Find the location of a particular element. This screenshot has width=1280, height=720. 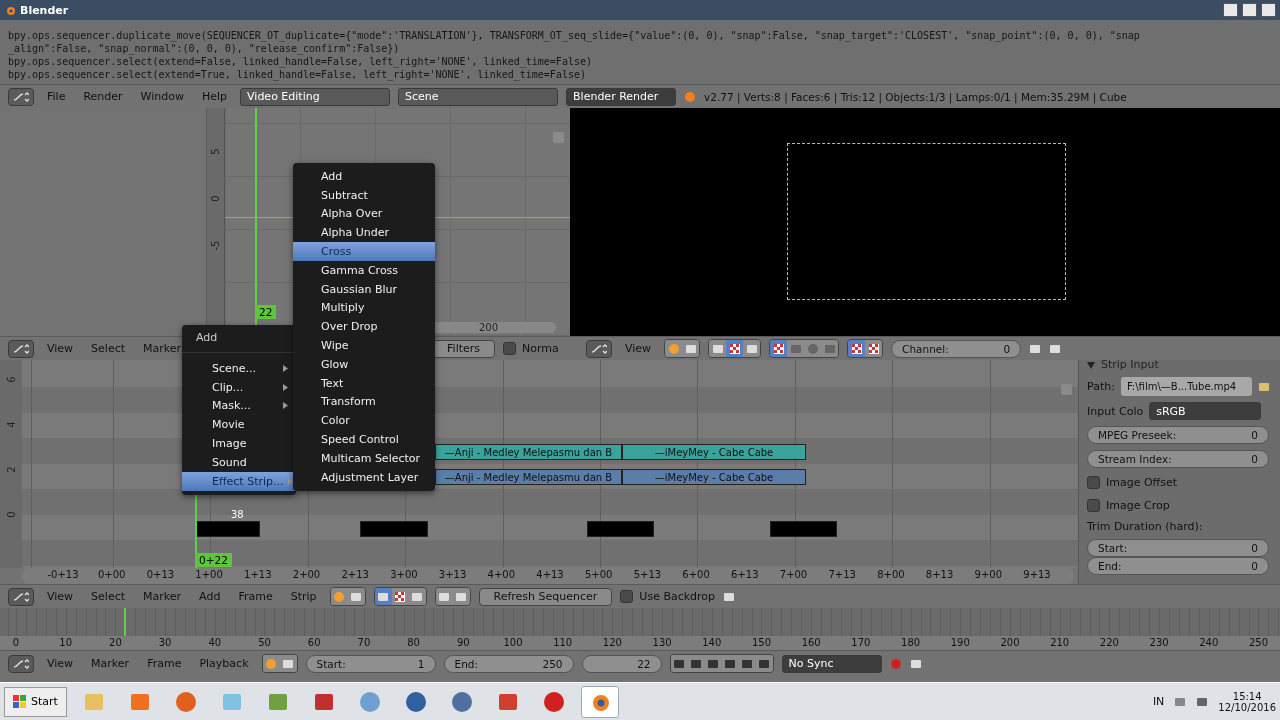

console-line: bpy.ops.sequencer.select(extend=False, linked_handle=False, left_right='NONE', linked_time=False) is located at coordinates (300, 61).